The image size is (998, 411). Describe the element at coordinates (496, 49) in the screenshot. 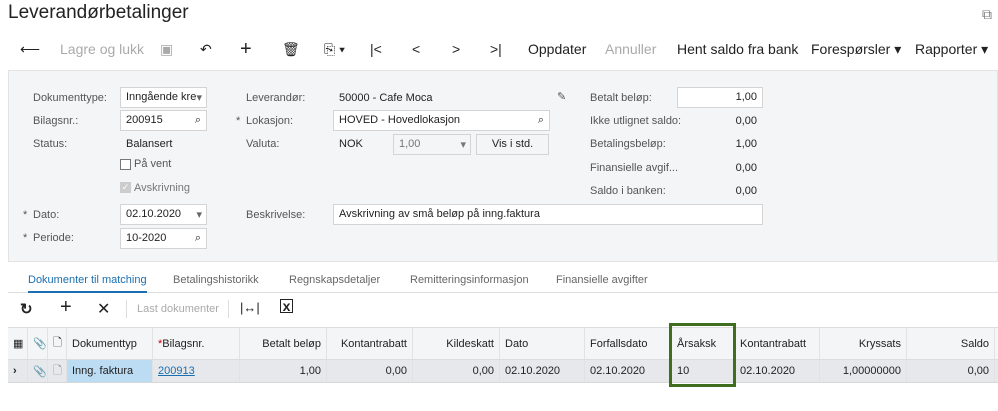

I see `last-icon: >|` at that location.